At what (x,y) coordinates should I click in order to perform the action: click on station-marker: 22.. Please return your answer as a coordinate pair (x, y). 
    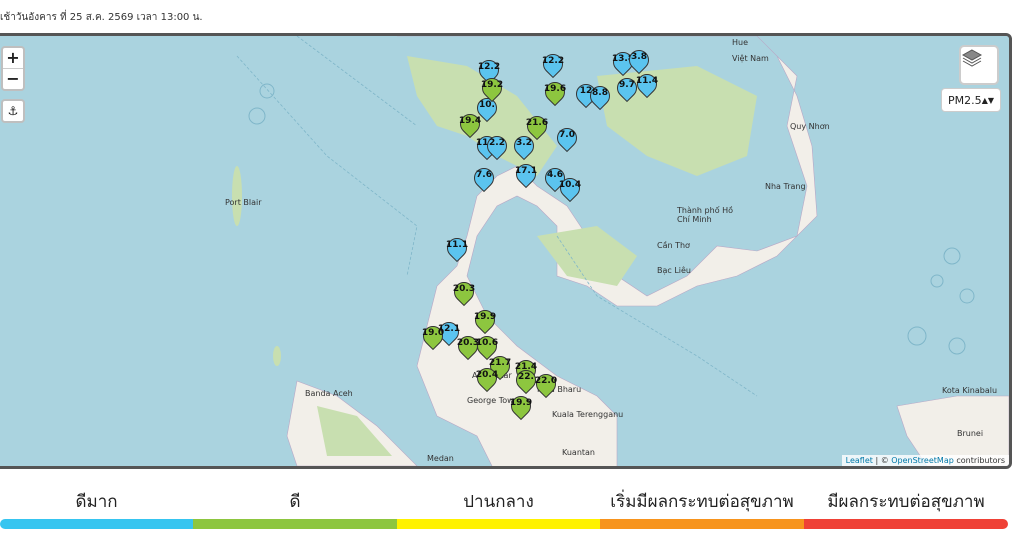
    Looking at the image, I should click on (526, 380).